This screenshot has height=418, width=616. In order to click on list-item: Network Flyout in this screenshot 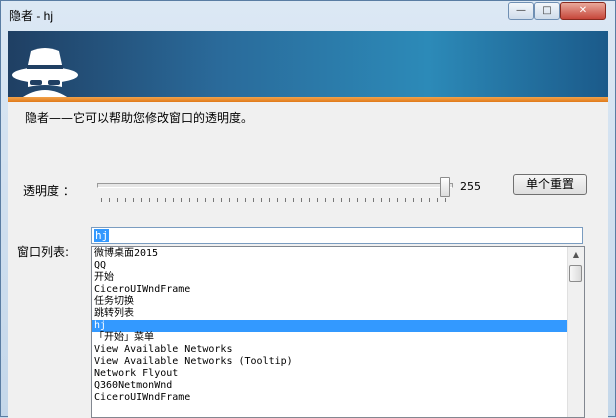, I will do `click(330, 374)`.